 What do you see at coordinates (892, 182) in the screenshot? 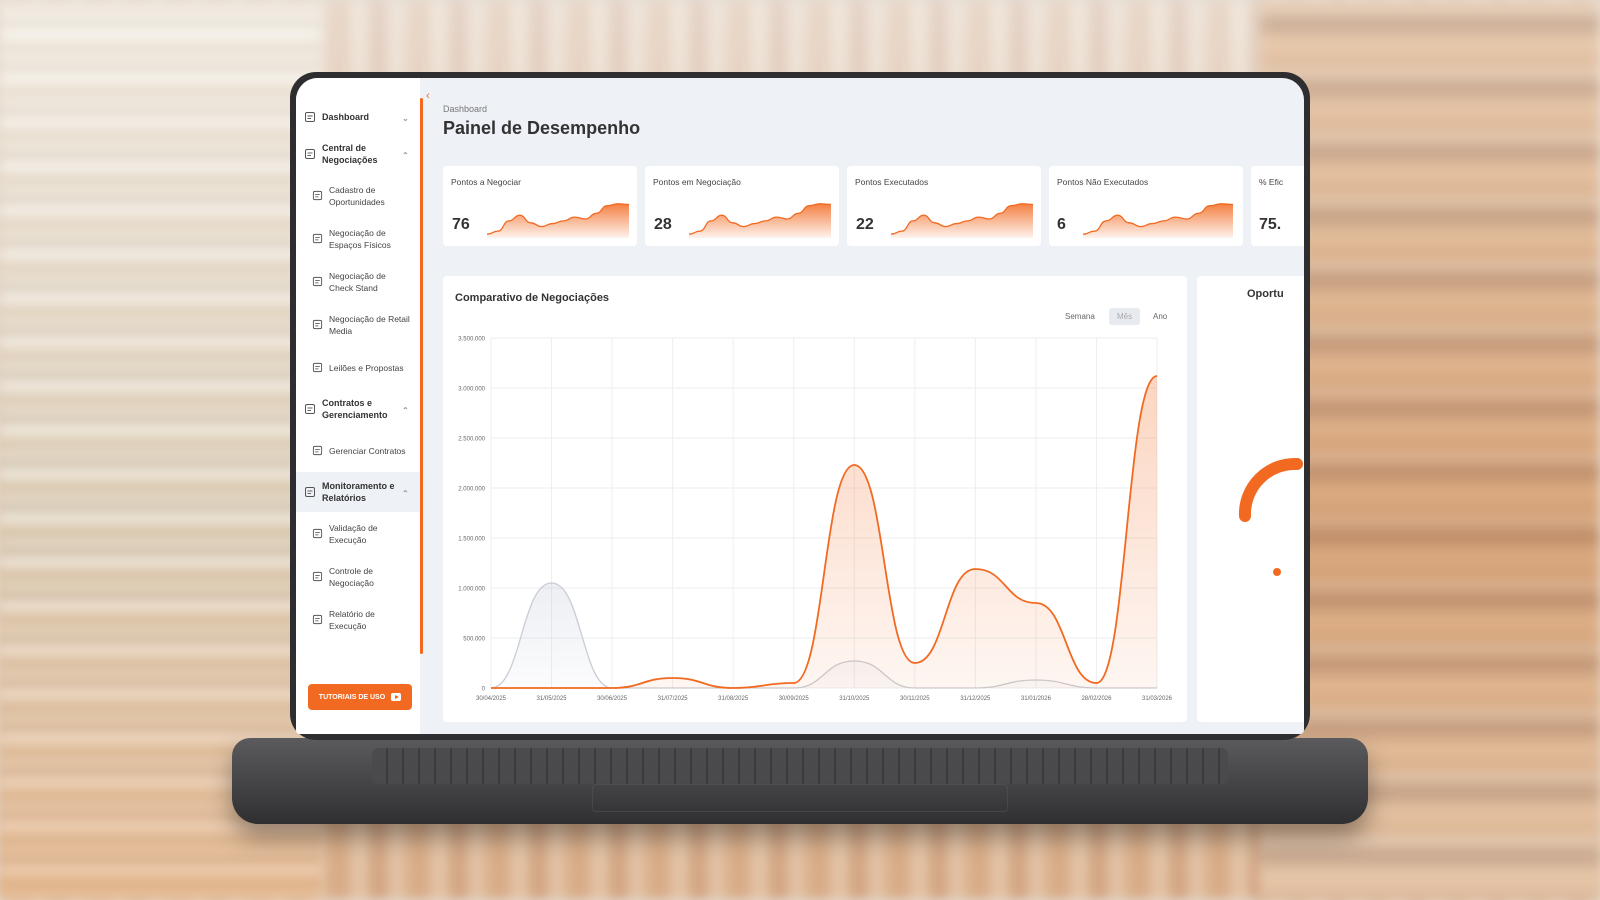
I see `kpi-label: Pontos Executados` at bounding box center [892, 182].